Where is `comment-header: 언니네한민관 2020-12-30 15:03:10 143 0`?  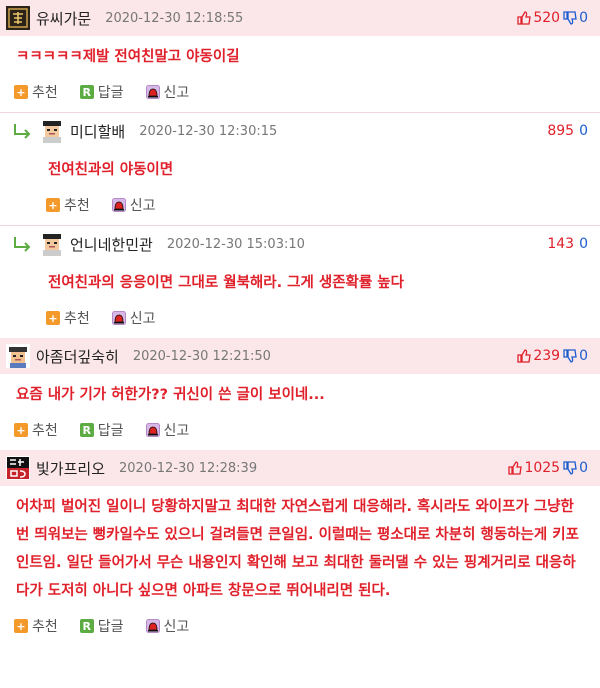 comment-header: 언니네한민관 2020-12-30 15:03:10 143 0 is located at coordinates (300, 244).